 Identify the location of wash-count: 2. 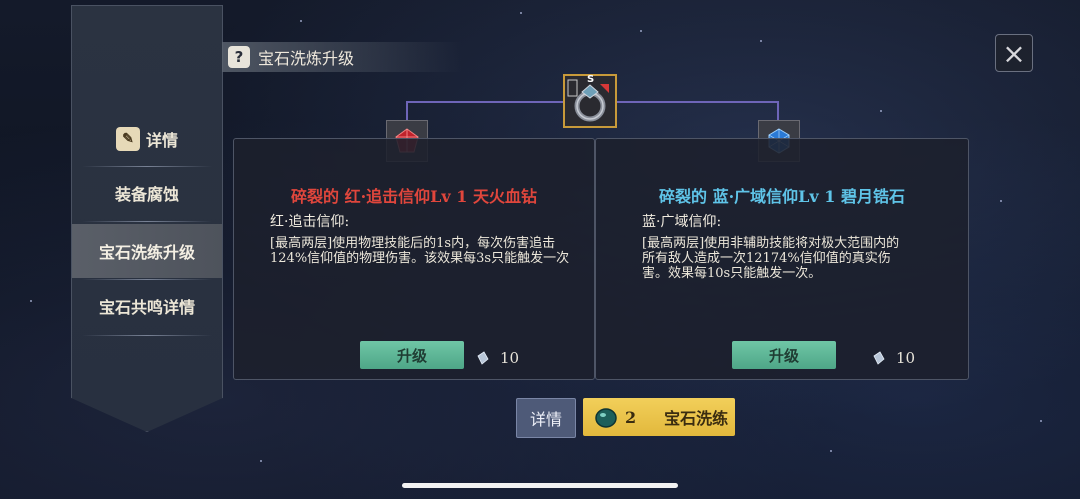
(631, 417).